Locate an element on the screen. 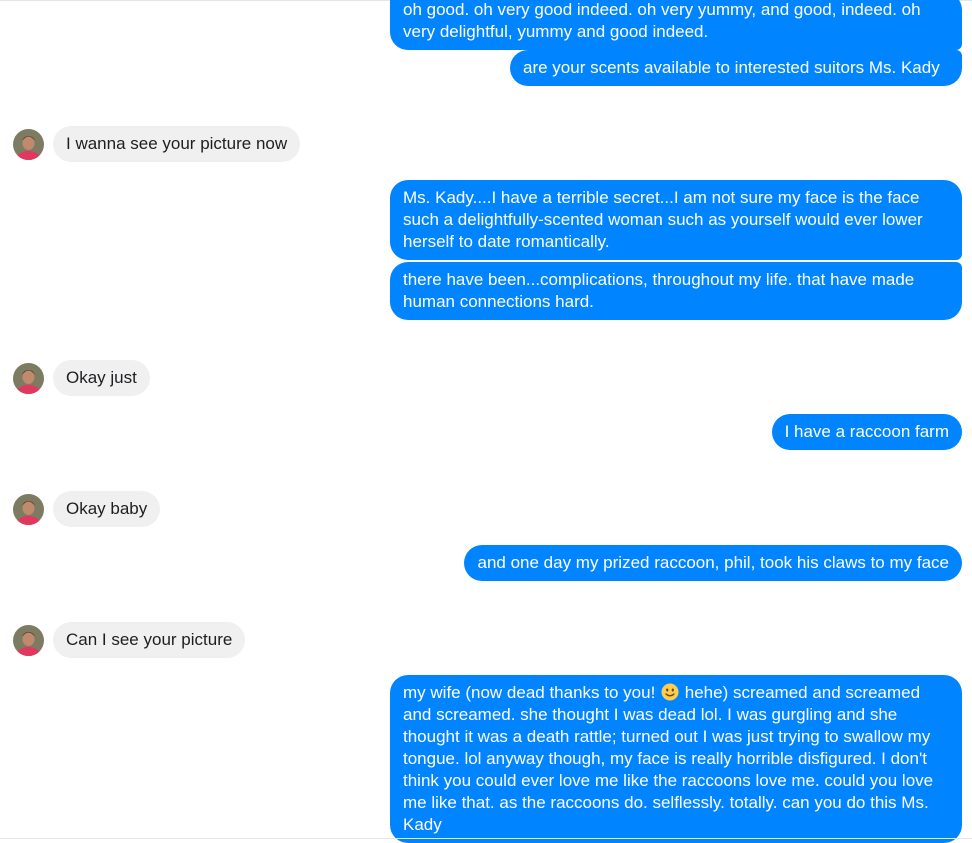 The image size is (972, 843). message-text: I wanna see your picture now is located at coordinates (177, 143).